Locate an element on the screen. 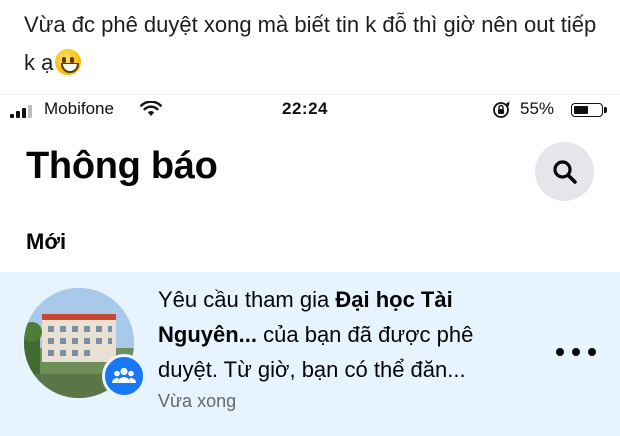  grinning-face-emoji-icon is located at coordinates (68, 62).